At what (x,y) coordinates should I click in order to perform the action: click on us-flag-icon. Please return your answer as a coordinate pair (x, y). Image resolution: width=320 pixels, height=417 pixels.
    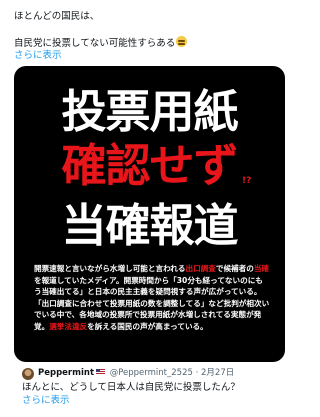
    Looking at the image, I should click on (101, 372).